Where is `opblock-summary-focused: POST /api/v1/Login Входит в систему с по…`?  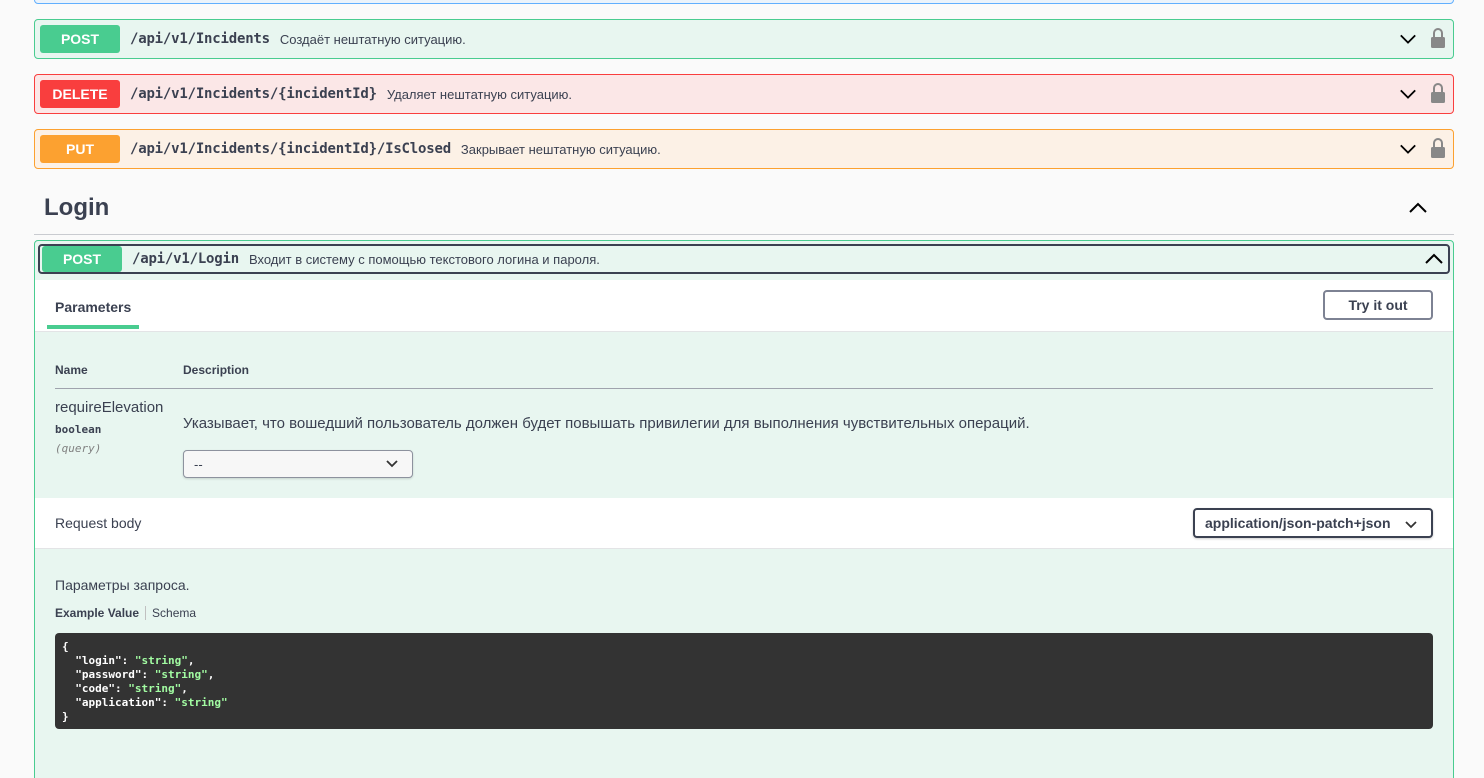
opblock-summary-focused: POST /api/v1/Login Входит в систему с по… is located at coordinates (744, 259).